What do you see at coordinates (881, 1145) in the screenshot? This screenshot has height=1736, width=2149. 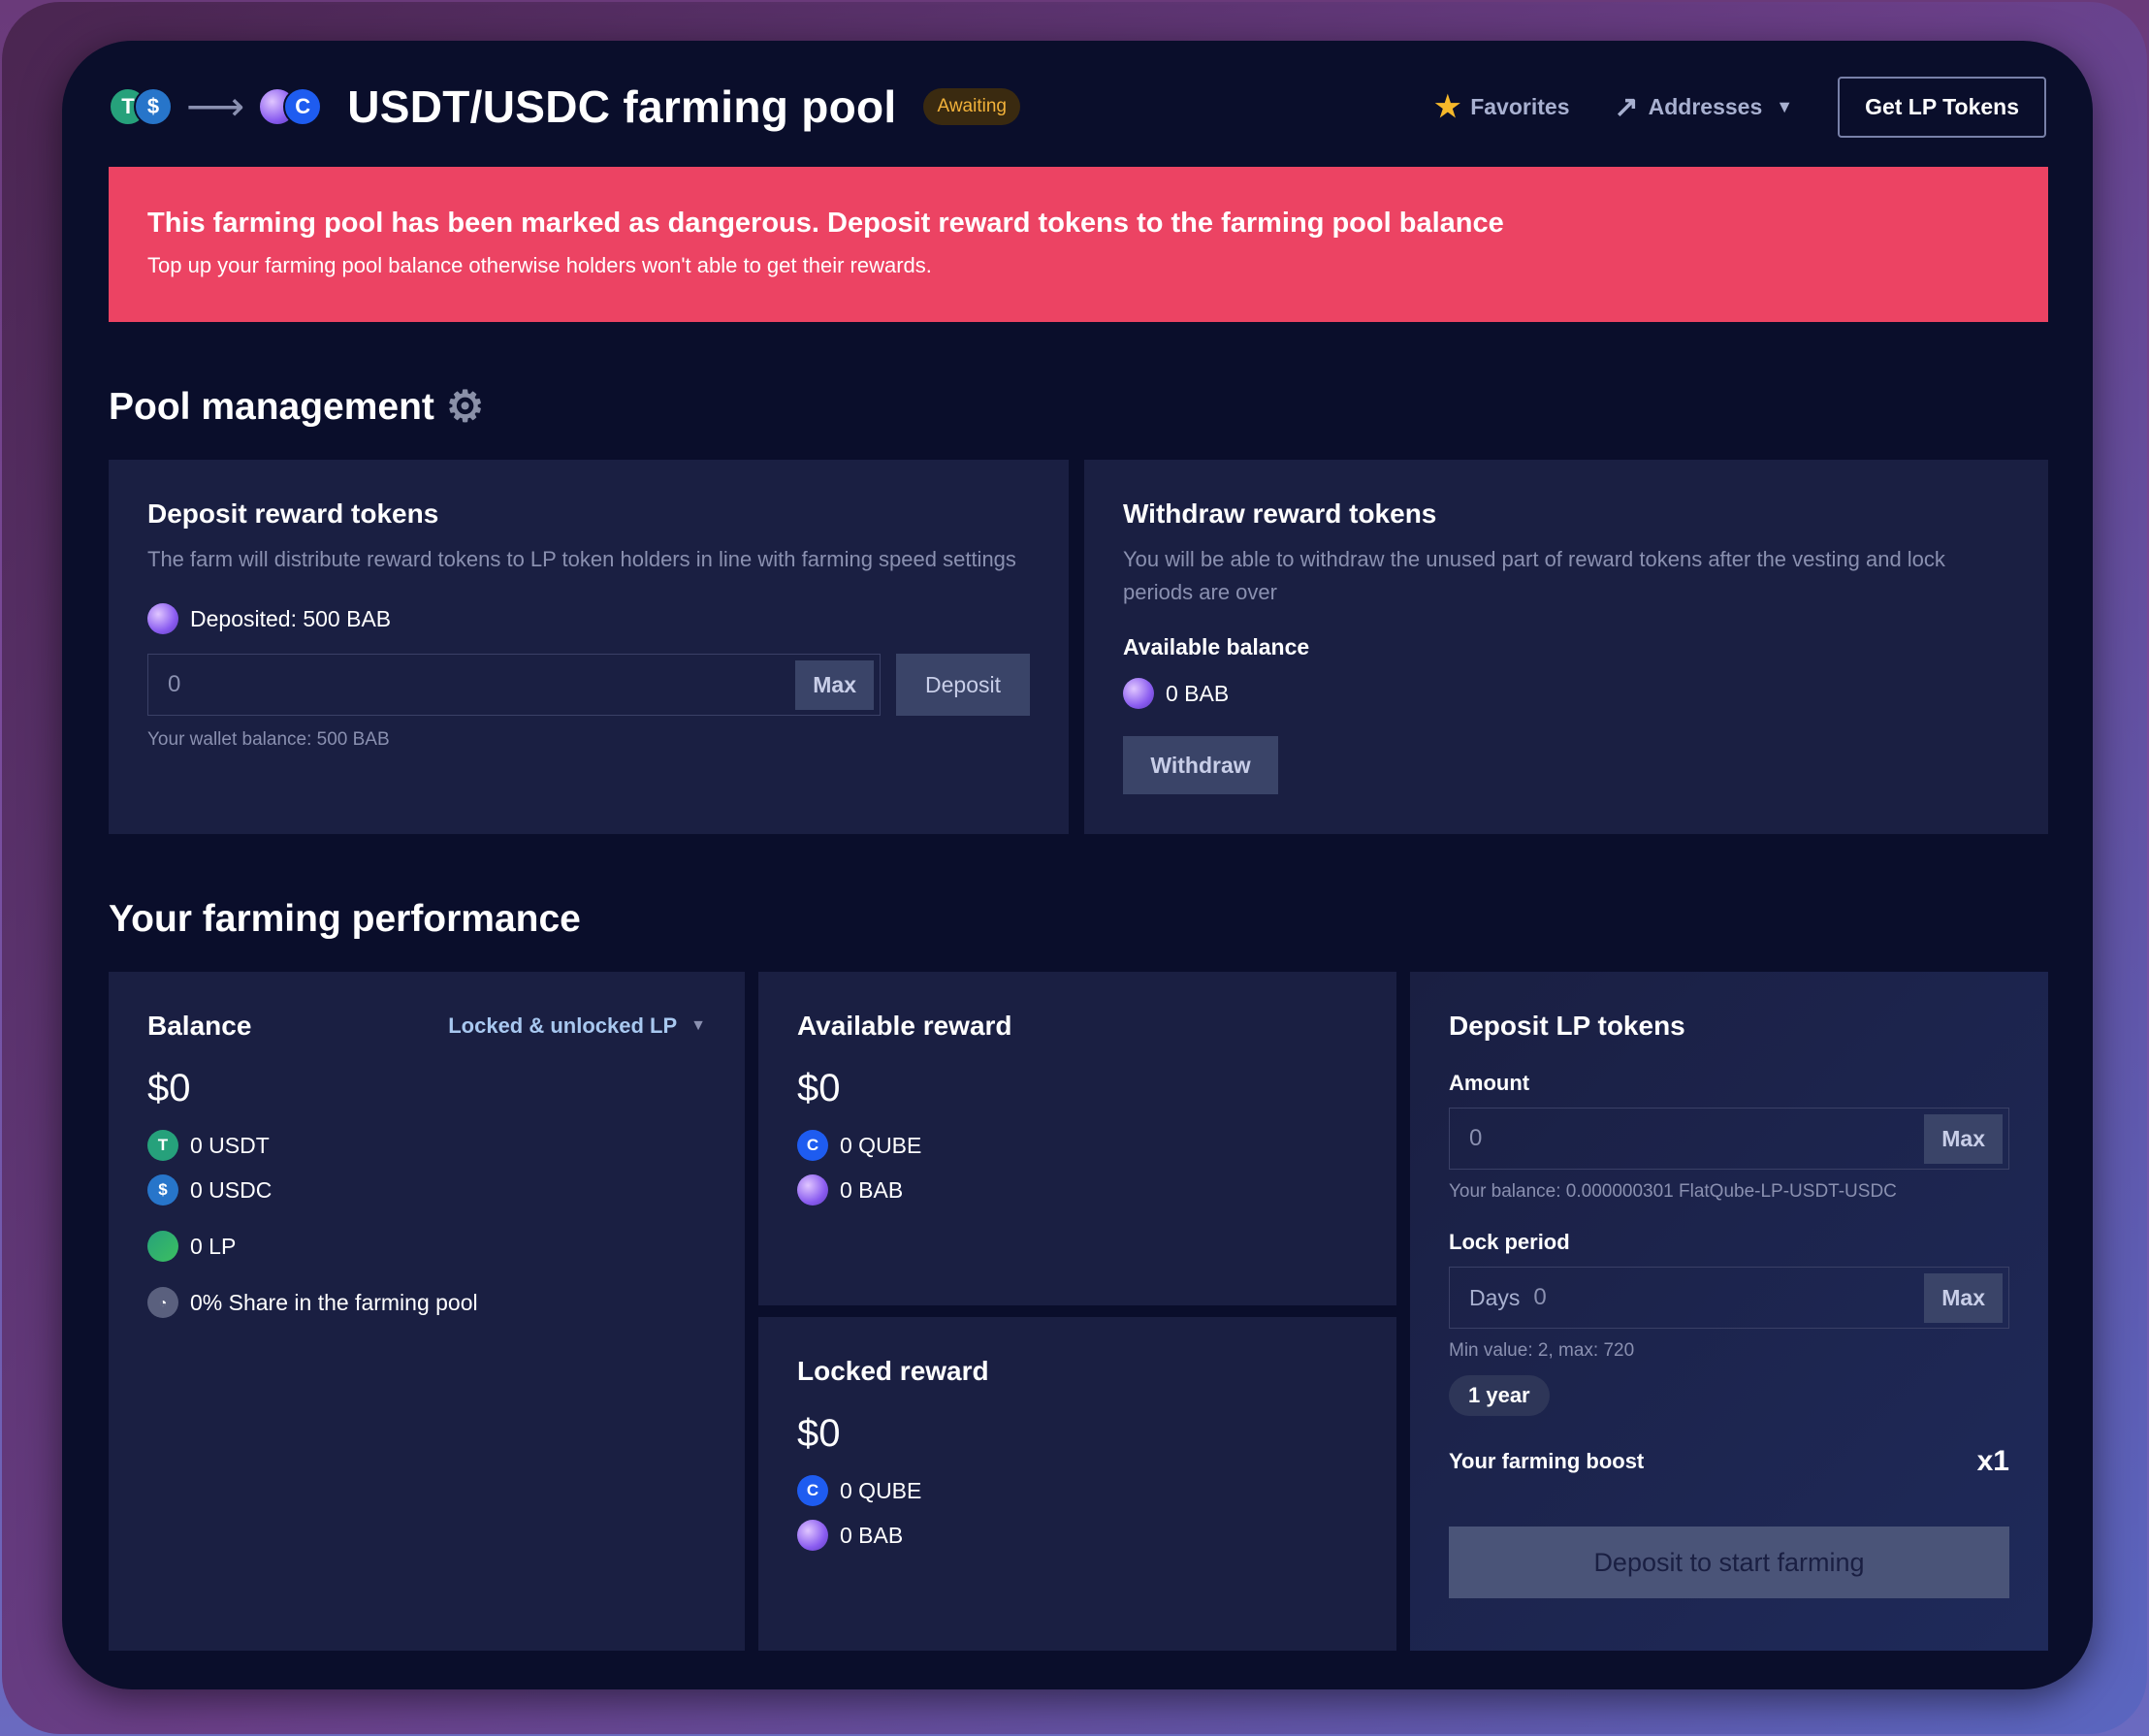 I see `available-qube-value: 0 QUBE` at bounding box center [881, 1145].